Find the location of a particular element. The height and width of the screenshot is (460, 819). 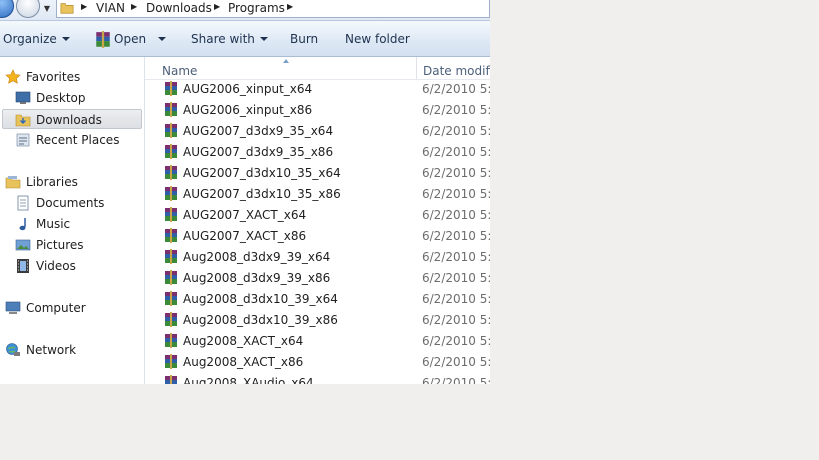

organize-label: Organize is located at coordinates (30, 39).